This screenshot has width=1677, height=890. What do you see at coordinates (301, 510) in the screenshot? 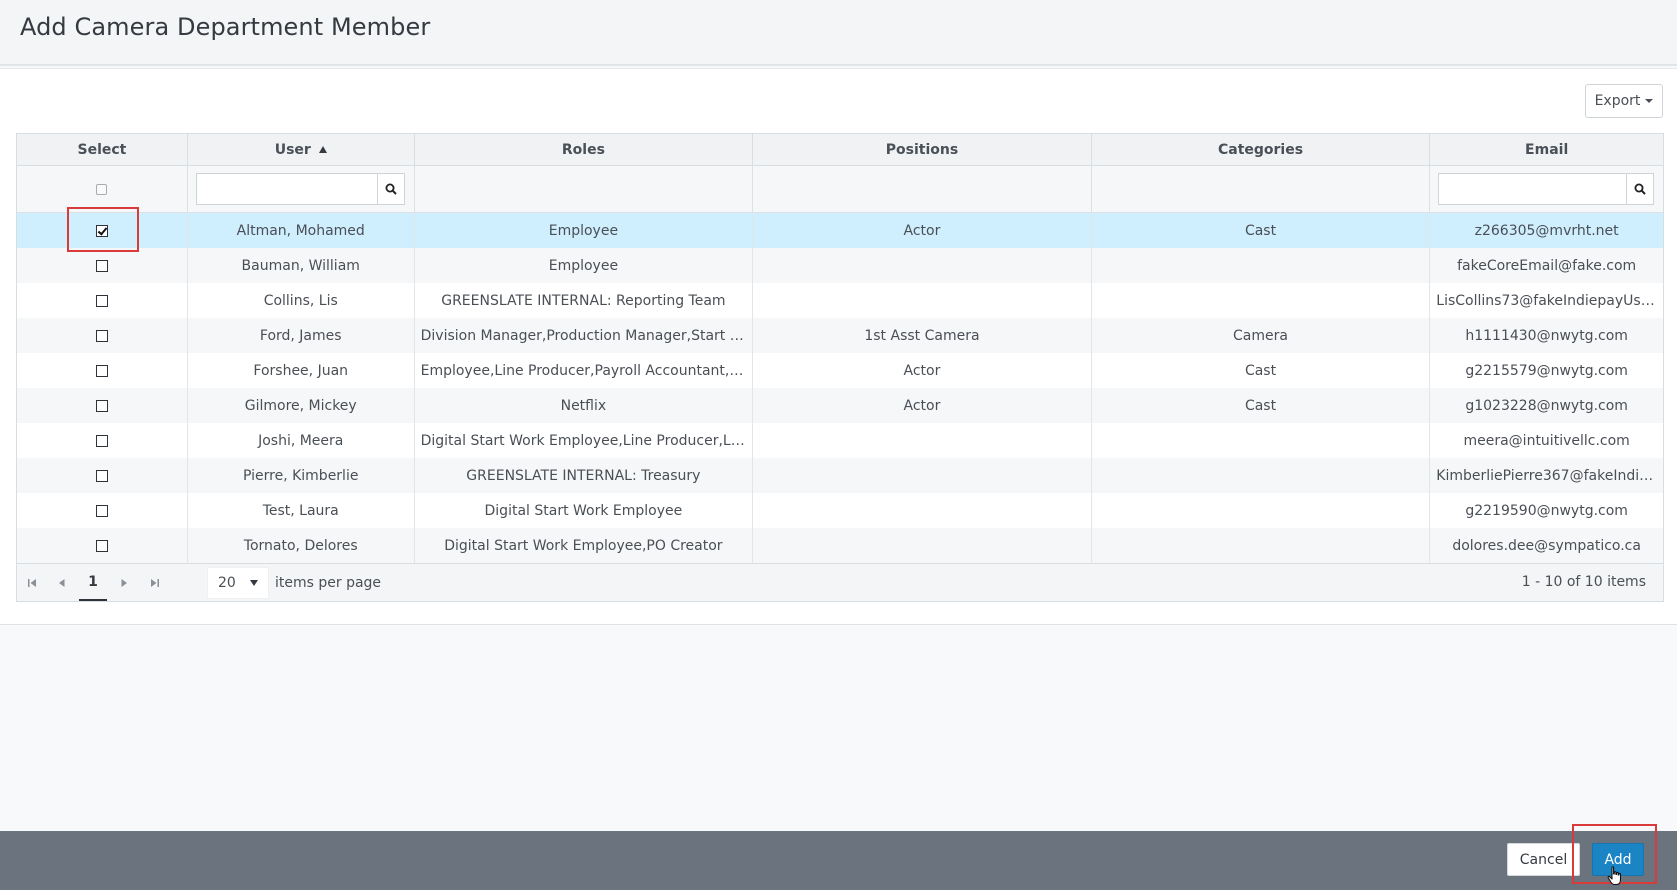
I see `cell-user: Test, Laura` at bounding box center [301, 510].